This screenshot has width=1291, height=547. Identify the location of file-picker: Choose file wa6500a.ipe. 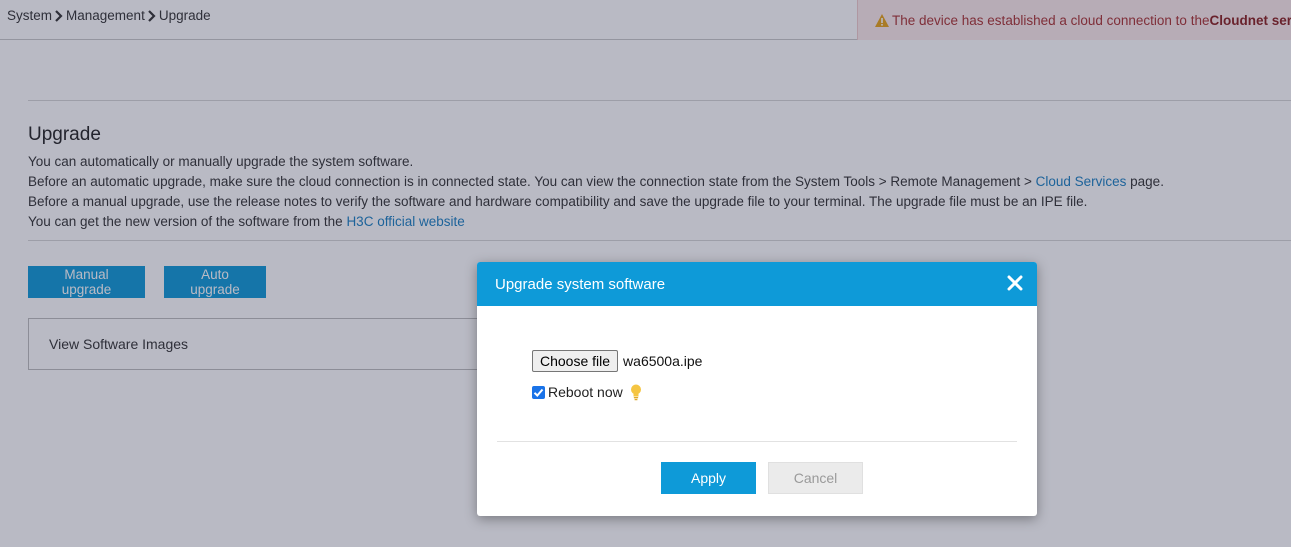
(617, 361).